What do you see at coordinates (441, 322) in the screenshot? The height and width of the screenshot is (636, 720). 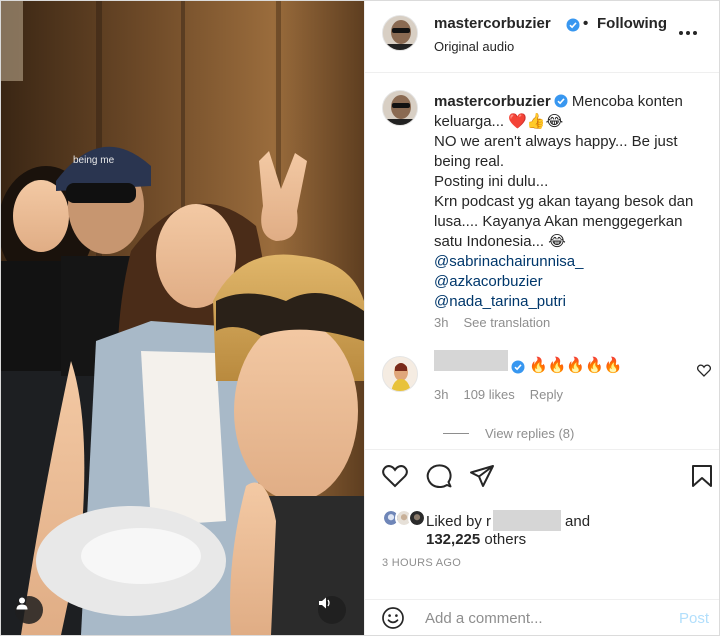 I see `caption-time: 3h` at bounding box center [441, 322].